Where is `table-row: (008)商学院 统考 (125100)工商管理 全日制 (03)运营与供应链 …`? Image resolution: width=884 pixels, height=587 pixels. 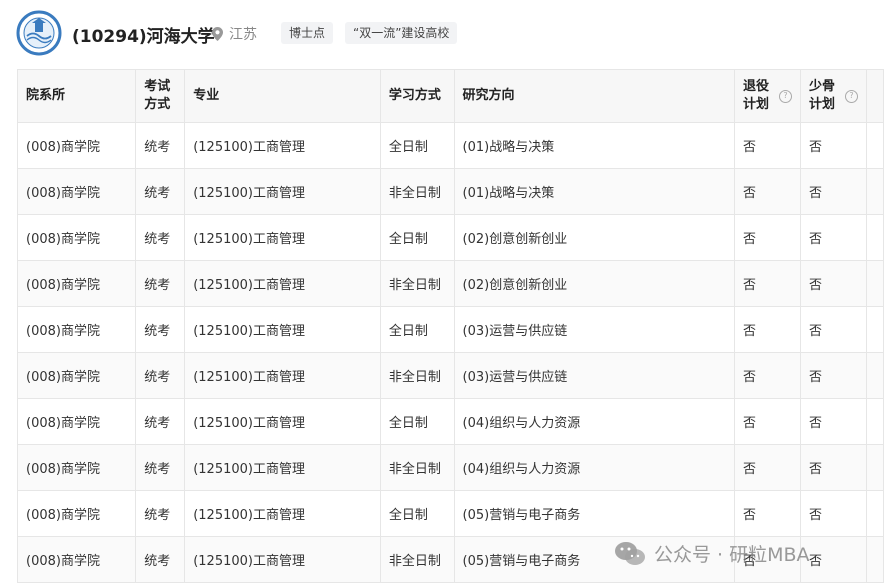
table-row: (008)商学院 统考 (125100)工商管理 全日制 (03)运营与供应链 … is located at coordinates (450, 329).